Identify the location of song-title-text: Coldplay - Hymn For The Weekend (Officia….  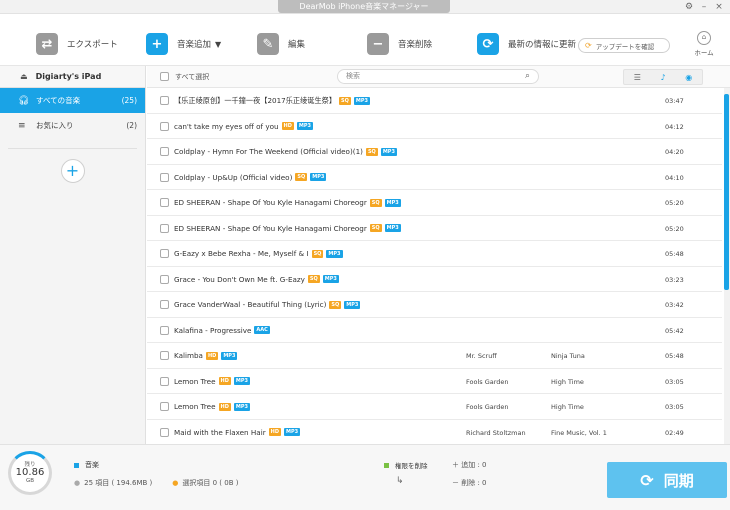
(268, 151).